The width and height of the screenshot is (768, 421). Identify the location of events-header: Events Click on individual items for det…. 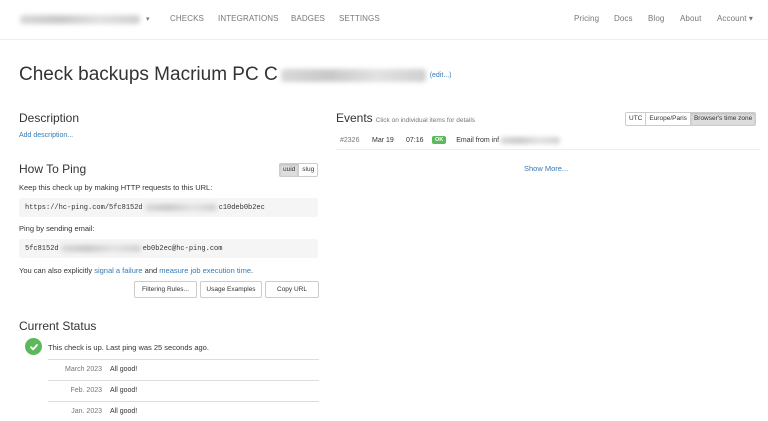
(405, 118).